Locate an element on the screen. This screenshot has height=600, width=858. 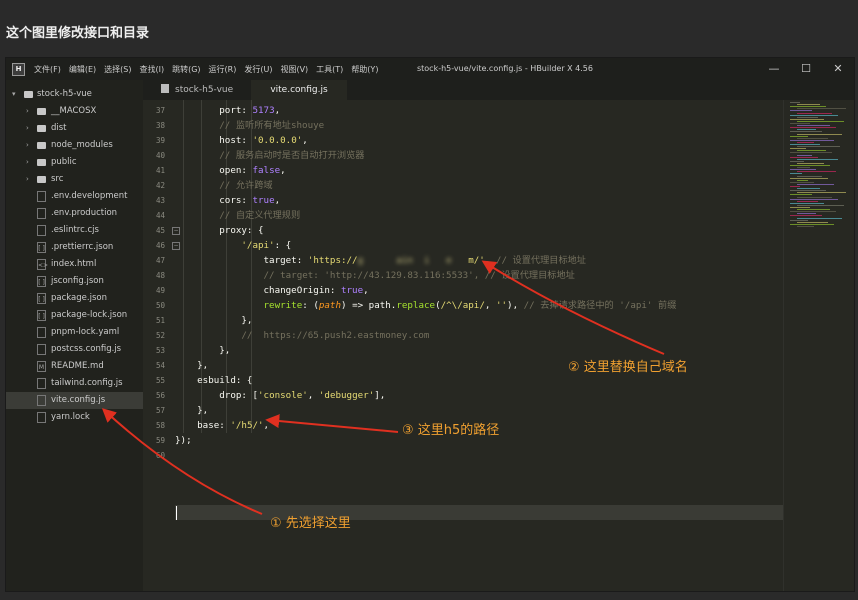
tree-file-item: [ ] .prettierrc.json is located at coordinates (74, 247).